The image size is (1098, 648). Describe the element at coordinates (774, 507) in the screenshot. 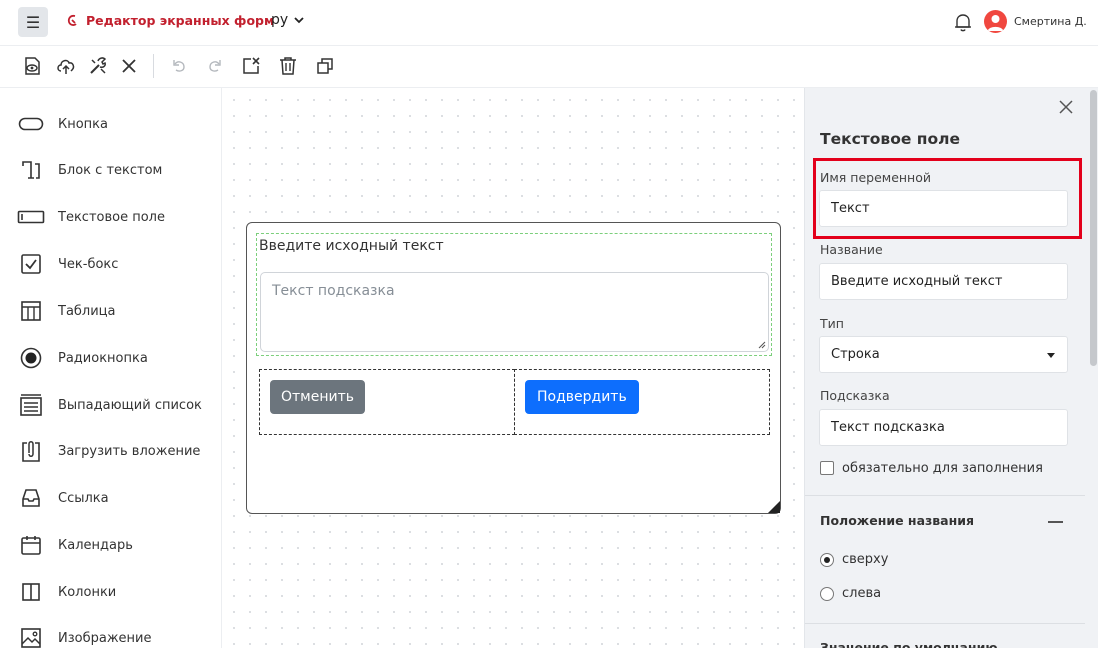

I see `form-resize-handle` at that location.